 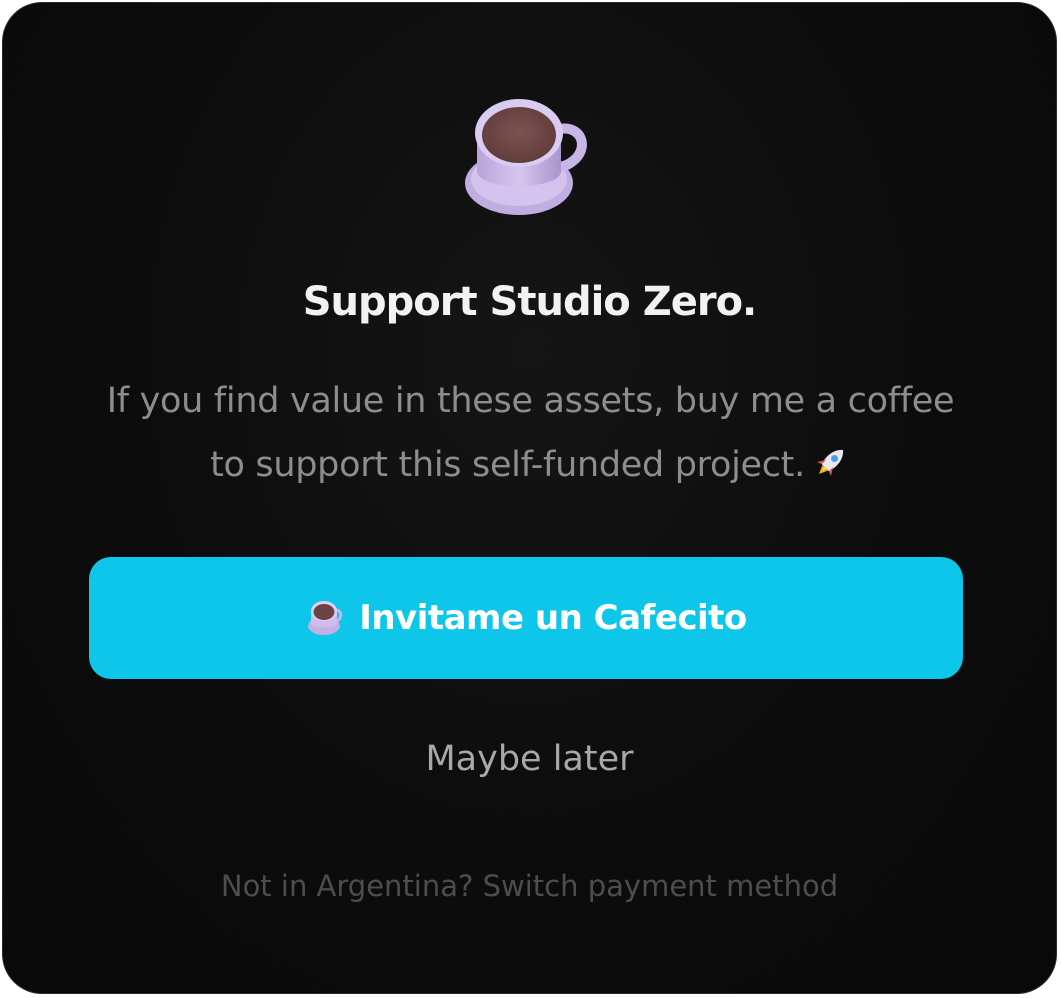 I want to click on cafecito-button: Invitame un Cafecito, so click(x=526, y=618).